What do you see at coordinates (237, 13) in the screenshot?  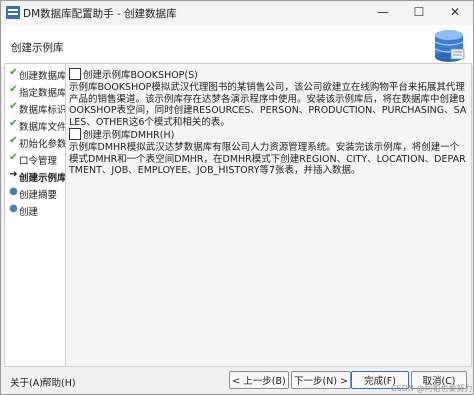 I see `title-bar: DM数据库配置助手 - 创建数据库 — ☐ ✕` at bounding box center [237, 13].